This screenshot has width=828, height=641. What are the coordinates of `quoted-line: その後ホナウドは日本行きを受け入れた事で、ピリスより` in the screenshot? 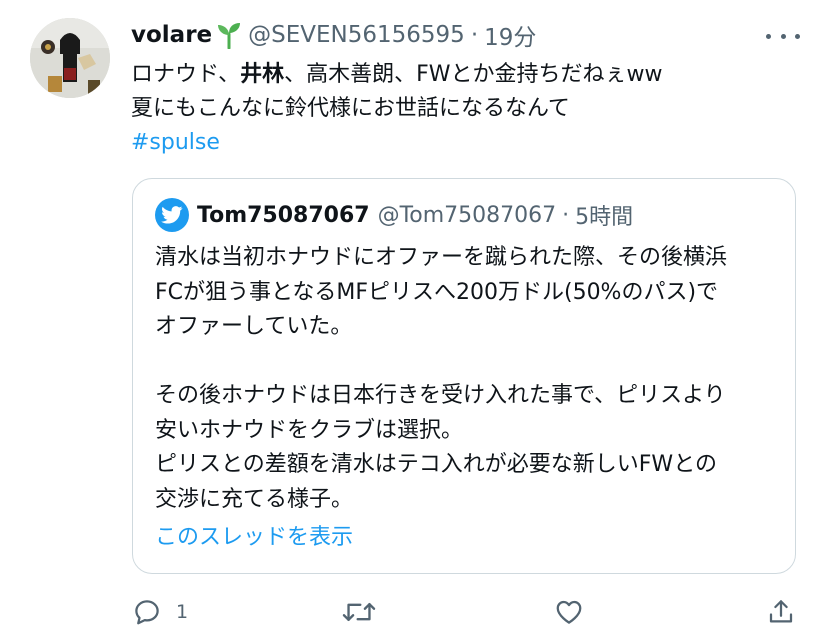 It's located at (440, 395).